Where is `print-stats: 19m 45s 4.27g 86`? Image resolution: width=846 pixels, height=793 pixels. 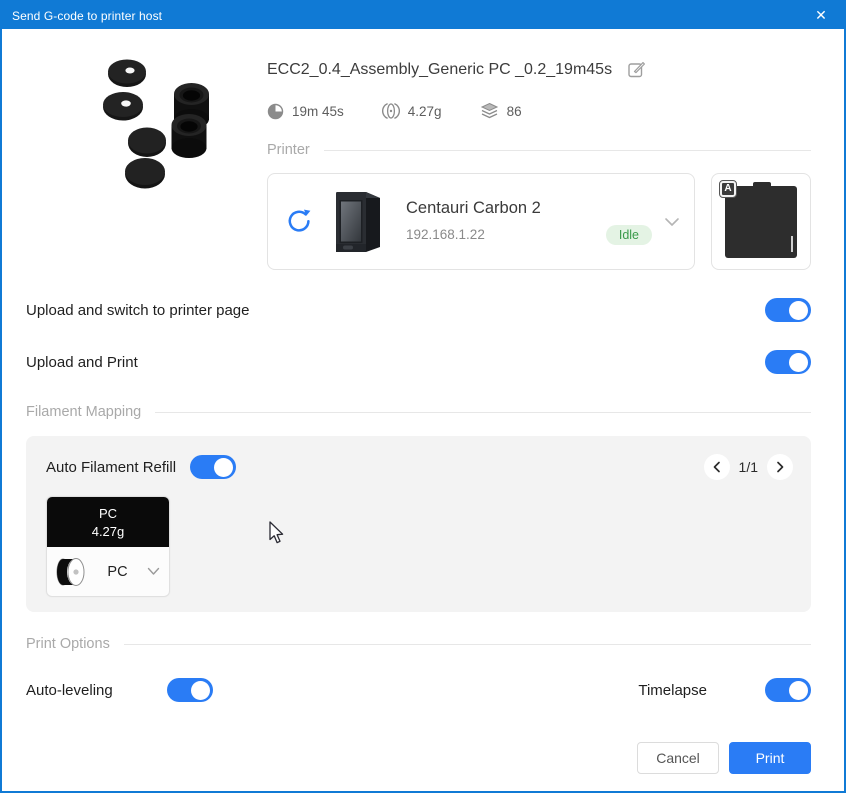
print-stats: 19m 45s 4.27g 86 is located at coordinates (539, 111).